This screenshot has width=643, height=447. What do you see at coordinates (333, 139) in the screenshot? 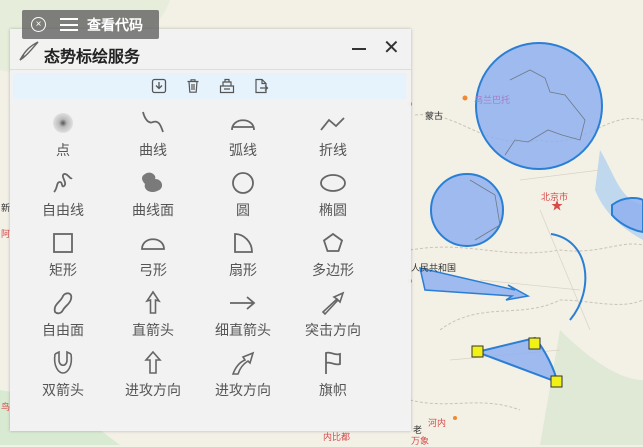
I see `tool-polyline: 折线` at bounding box center [333, 139].